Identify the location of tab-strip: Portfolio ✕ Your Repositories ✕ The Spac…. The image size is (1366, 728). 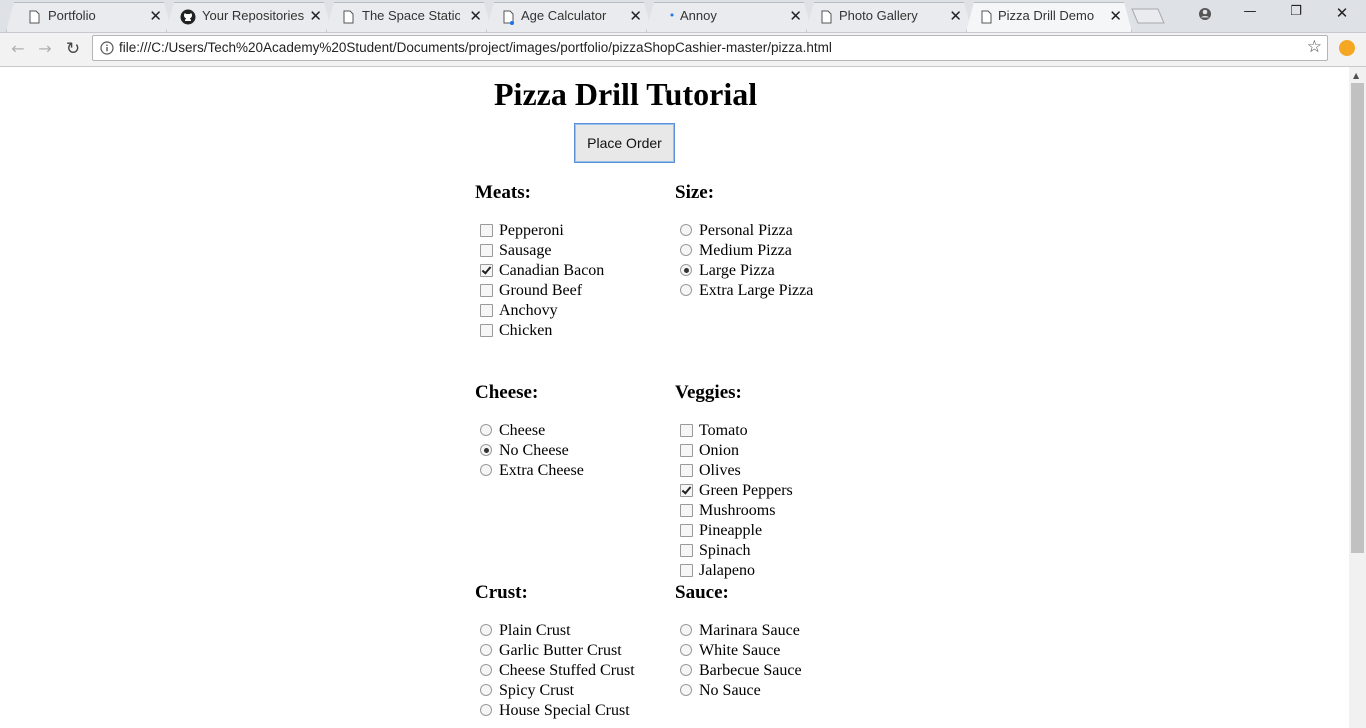
(683, 16).